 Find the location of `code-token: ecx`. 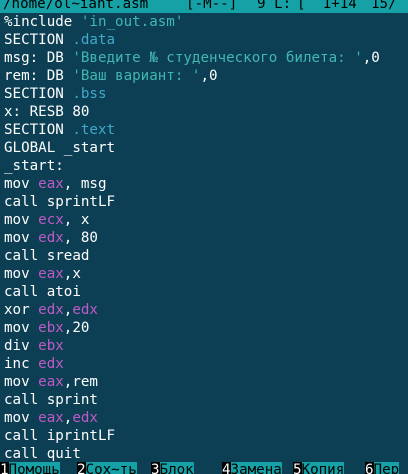

code-token: ecx is located at coordinates (51, 220).